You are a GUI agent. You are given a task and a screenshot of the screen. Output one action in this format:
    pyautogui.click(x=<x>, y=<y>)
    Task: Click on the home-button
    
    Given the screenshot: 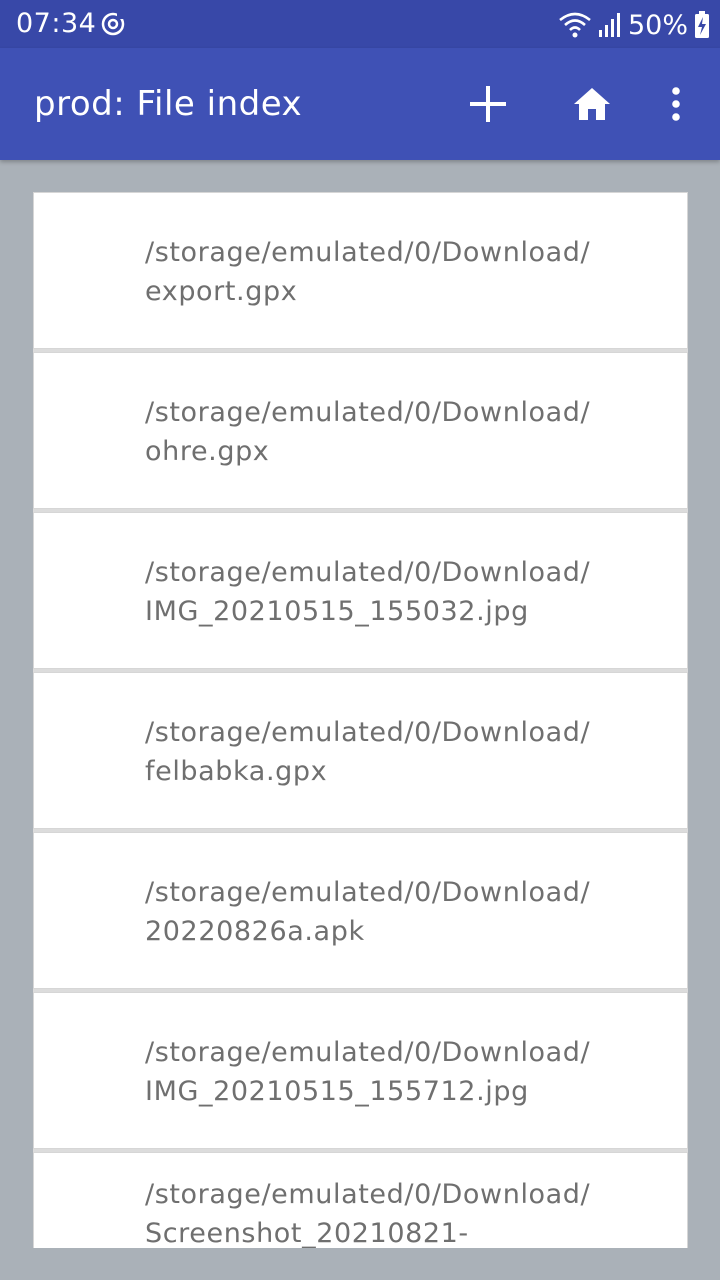 What is the action you would take?
    pyautogui.click(x=592, y=104)
    